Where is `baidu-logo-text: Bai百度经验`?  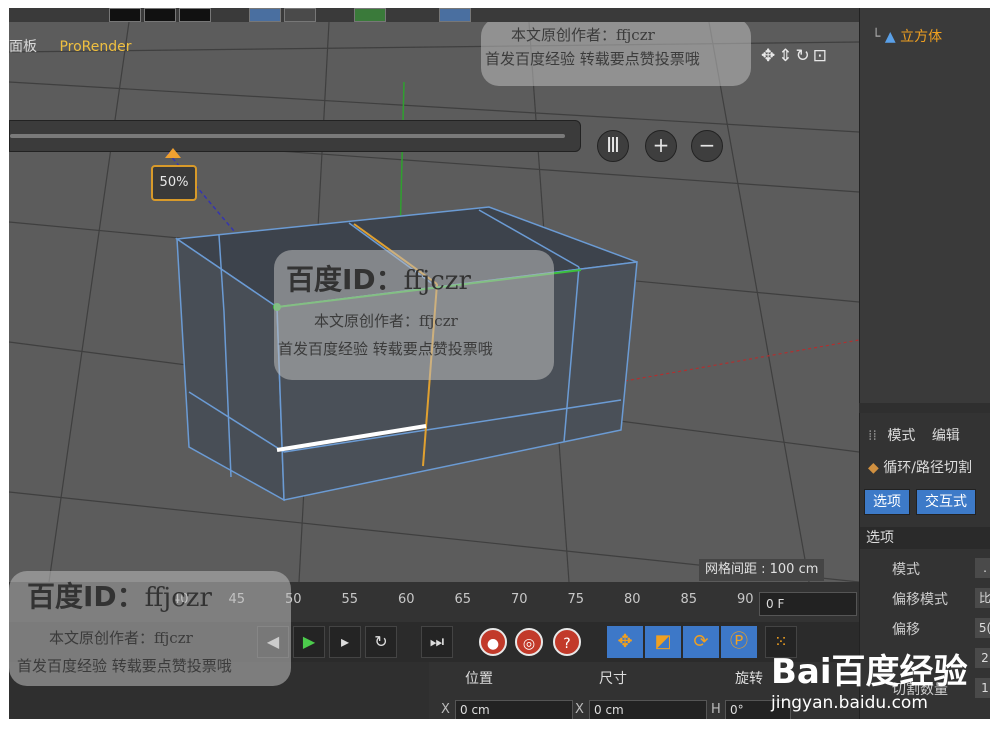
baidu-logo-text: Bai百度经验 is located at coordinates (869, 672).